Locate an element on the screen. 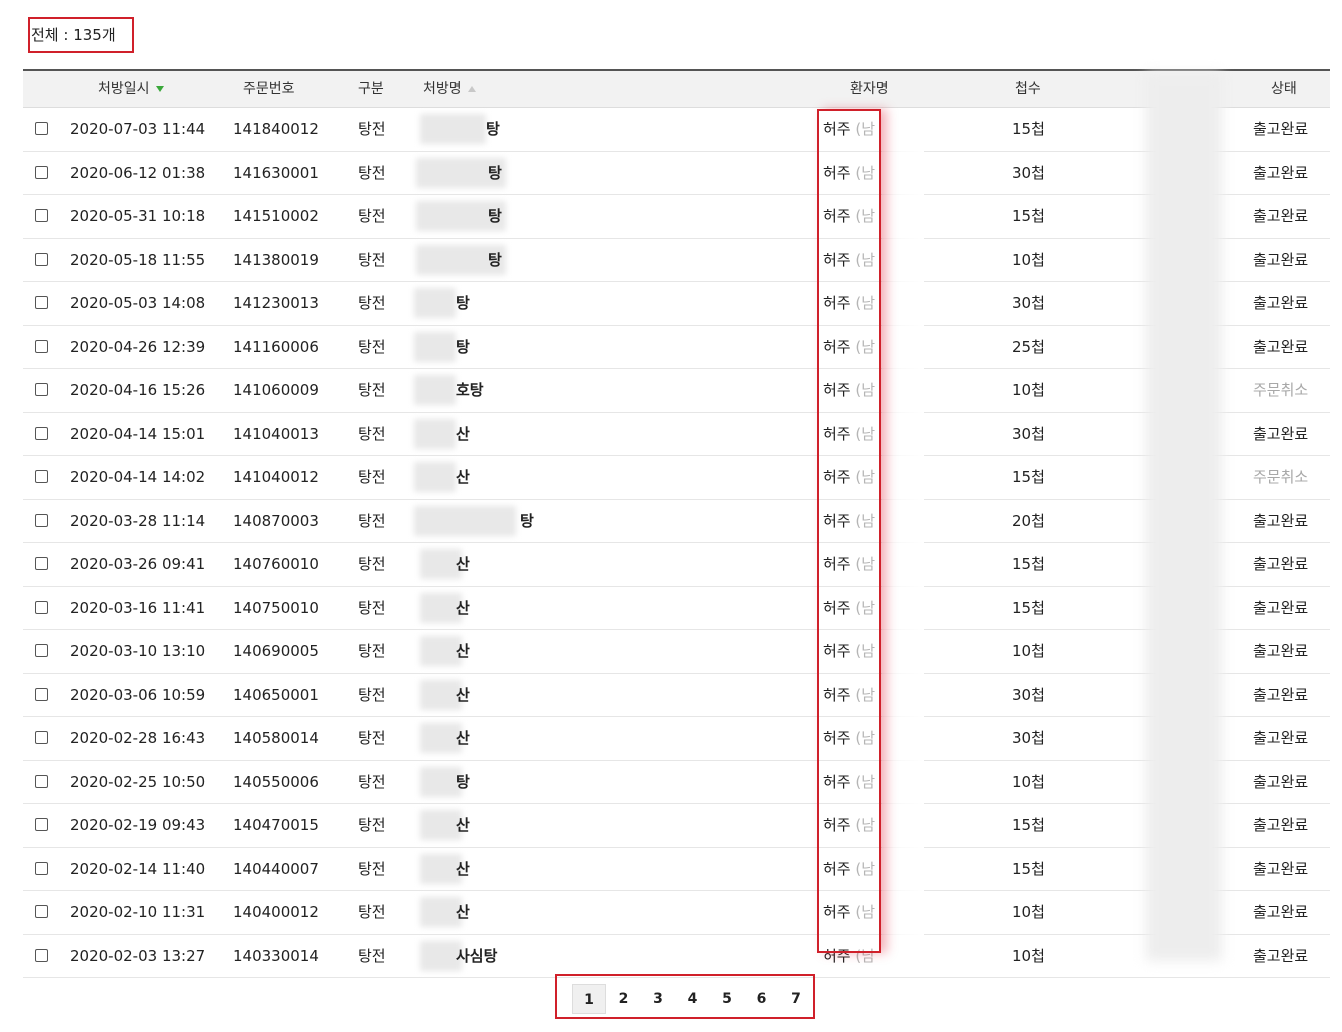  row-date: 2020-04-14 15:01 is located at coordinates (138, 433).